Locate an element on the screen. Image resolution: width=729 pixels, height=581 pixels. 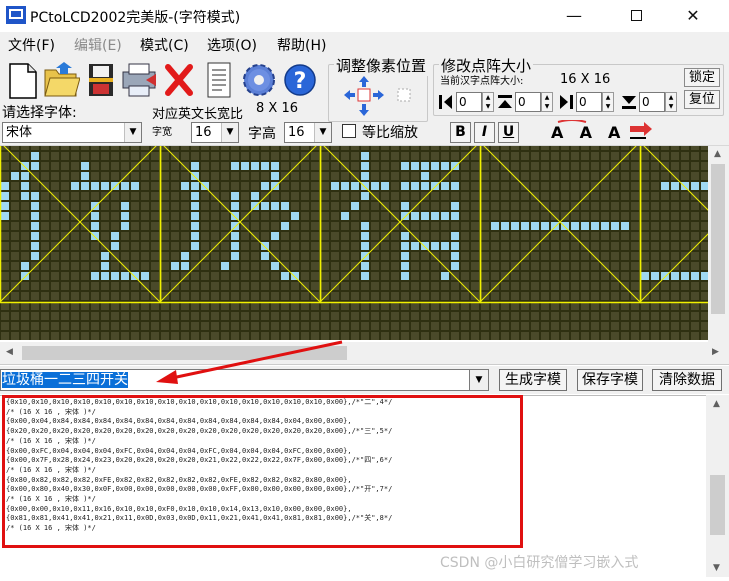
scroll-up-arrow: ▲ is located at coordinates (717, 154).